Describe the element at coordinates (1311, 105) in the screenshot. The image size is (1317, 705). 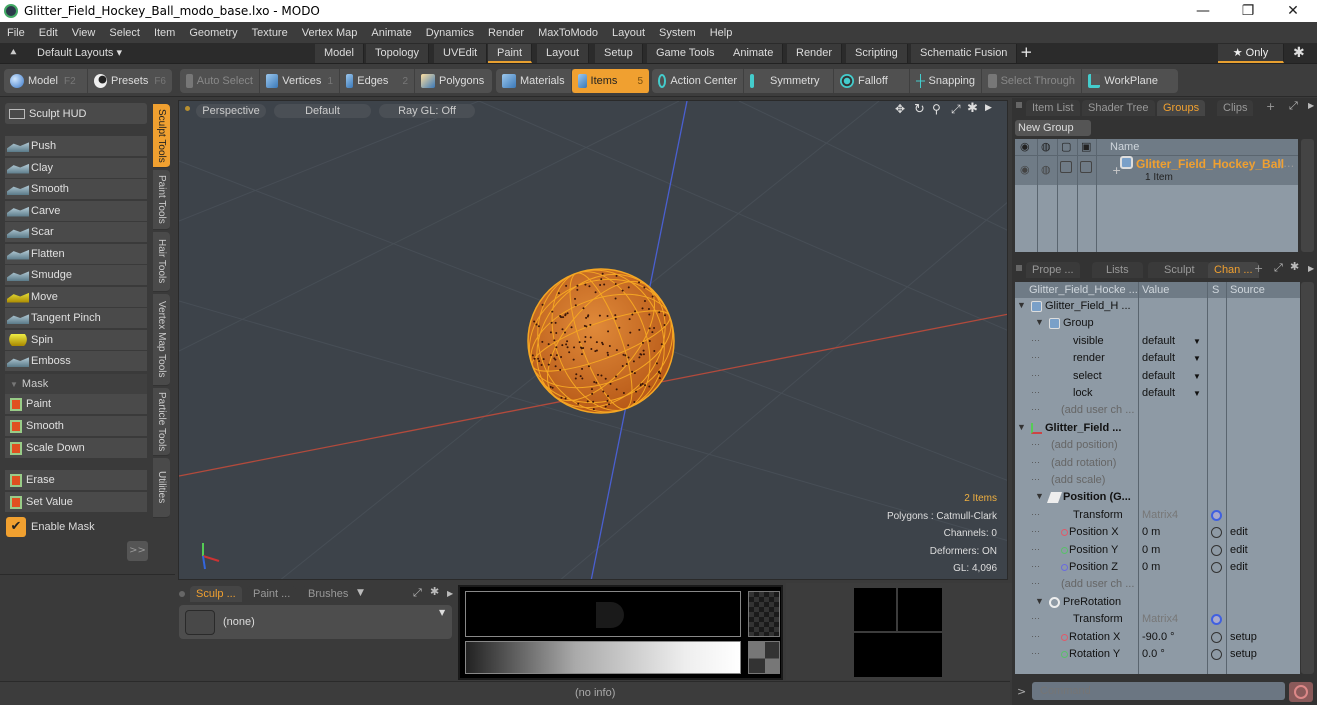
I see `panel-more-icon: ▶` at that location.